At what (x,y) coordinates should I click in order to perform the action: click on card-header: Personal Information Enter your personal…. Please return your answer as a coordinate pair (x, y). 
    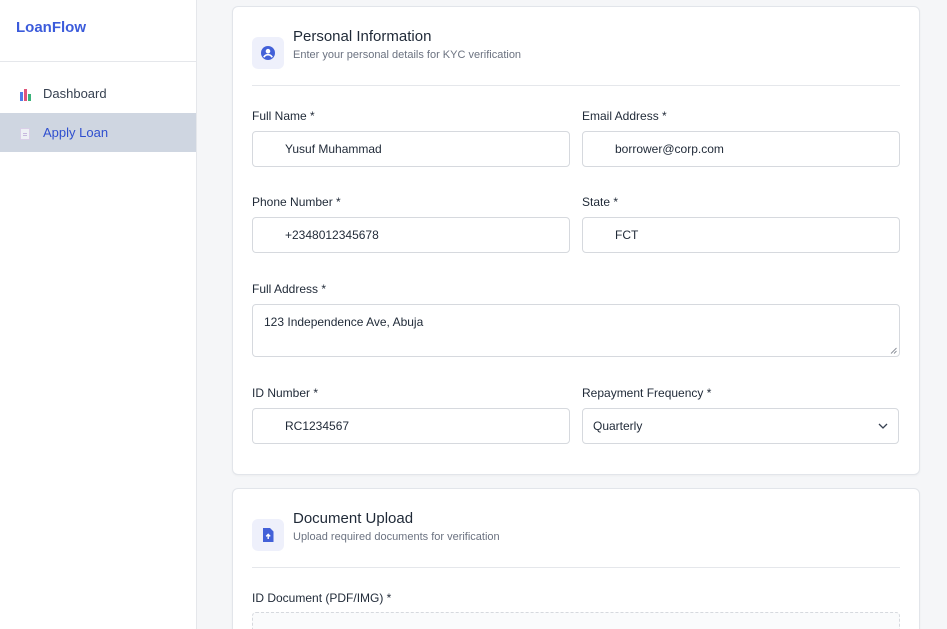
    Looking at the image, I should click on (386, 48).